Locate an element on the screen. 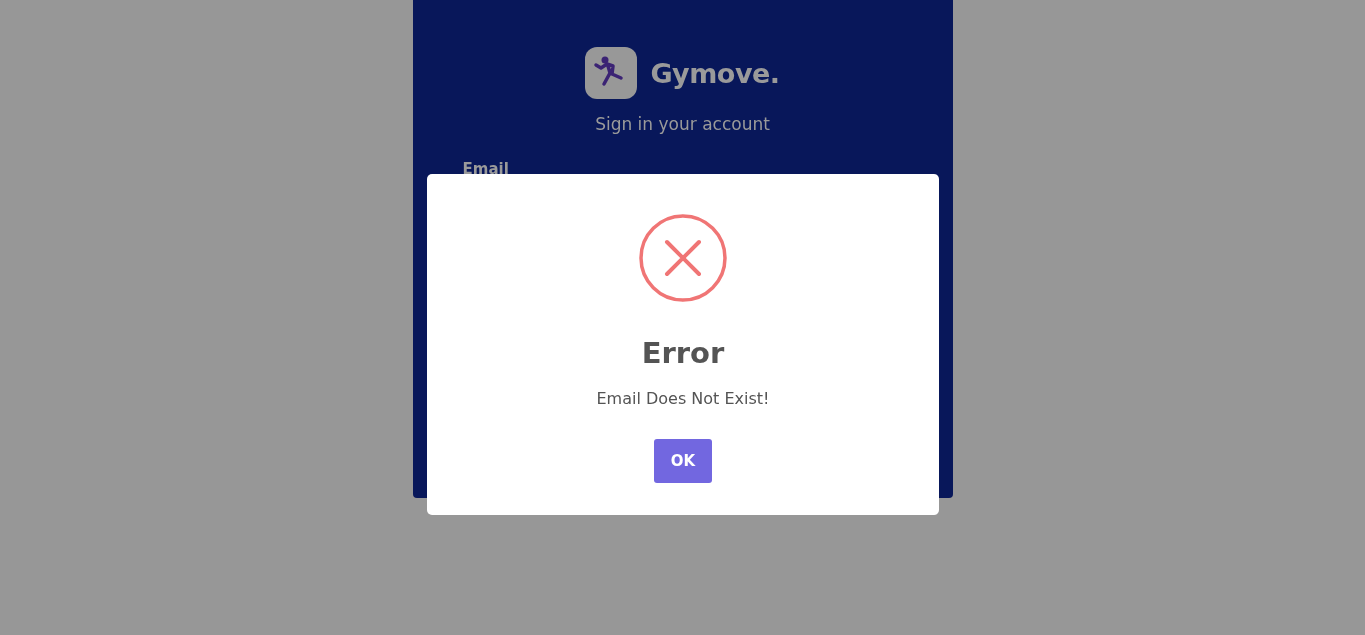  sign-in-heading: Sign in your account is located at coordinates (682, 124).